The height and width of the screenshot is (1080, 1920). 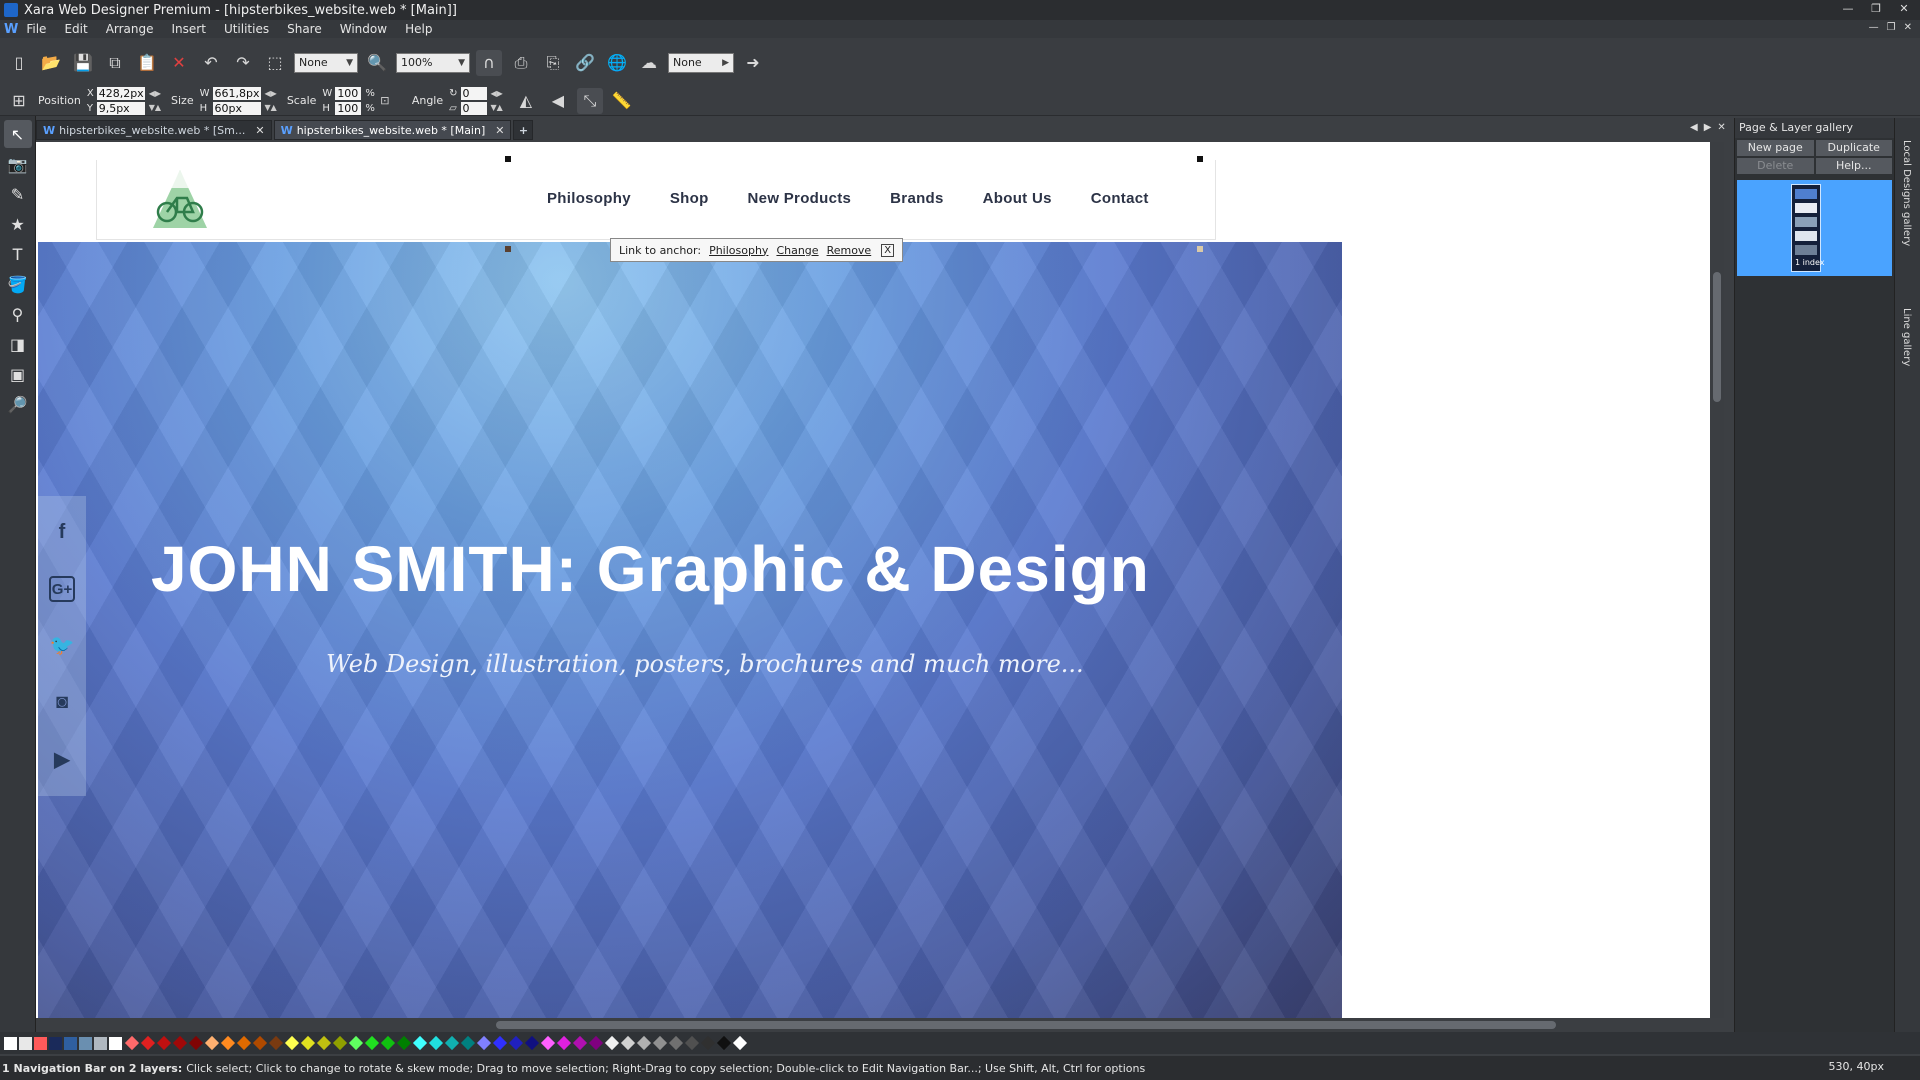 What do you see at coordinates (651, 569) in the screenshot?
I see `hero-title: JOHN SMITH: Graphic & Design` at bounding box center [651, 569].